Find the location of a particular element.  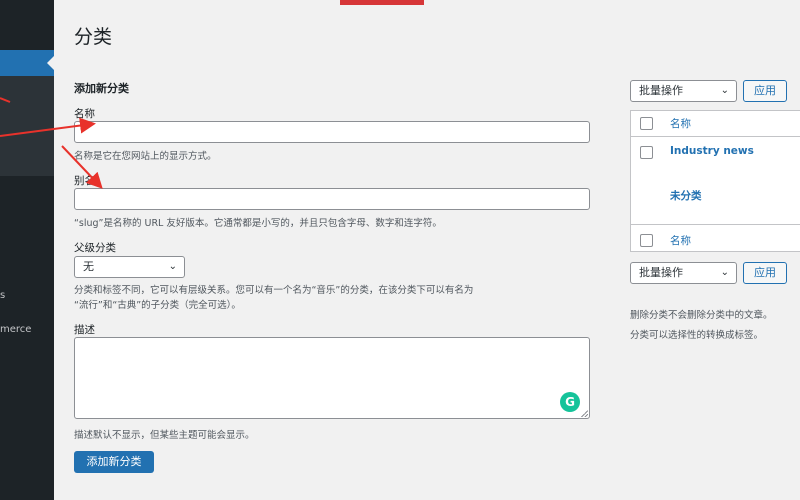

resize-handle-icon is located at coordinates (584, 413).